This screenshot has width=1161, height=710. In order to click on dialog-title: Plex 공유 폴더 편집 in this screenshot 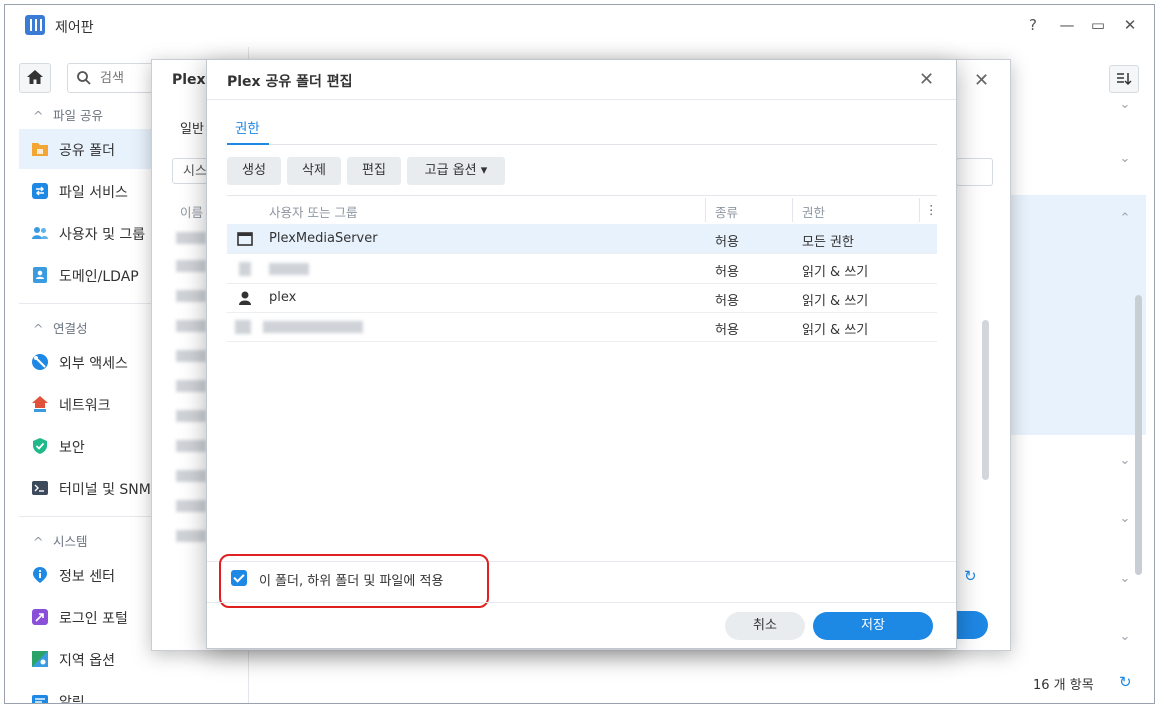, I will do `click(290, 82)`.